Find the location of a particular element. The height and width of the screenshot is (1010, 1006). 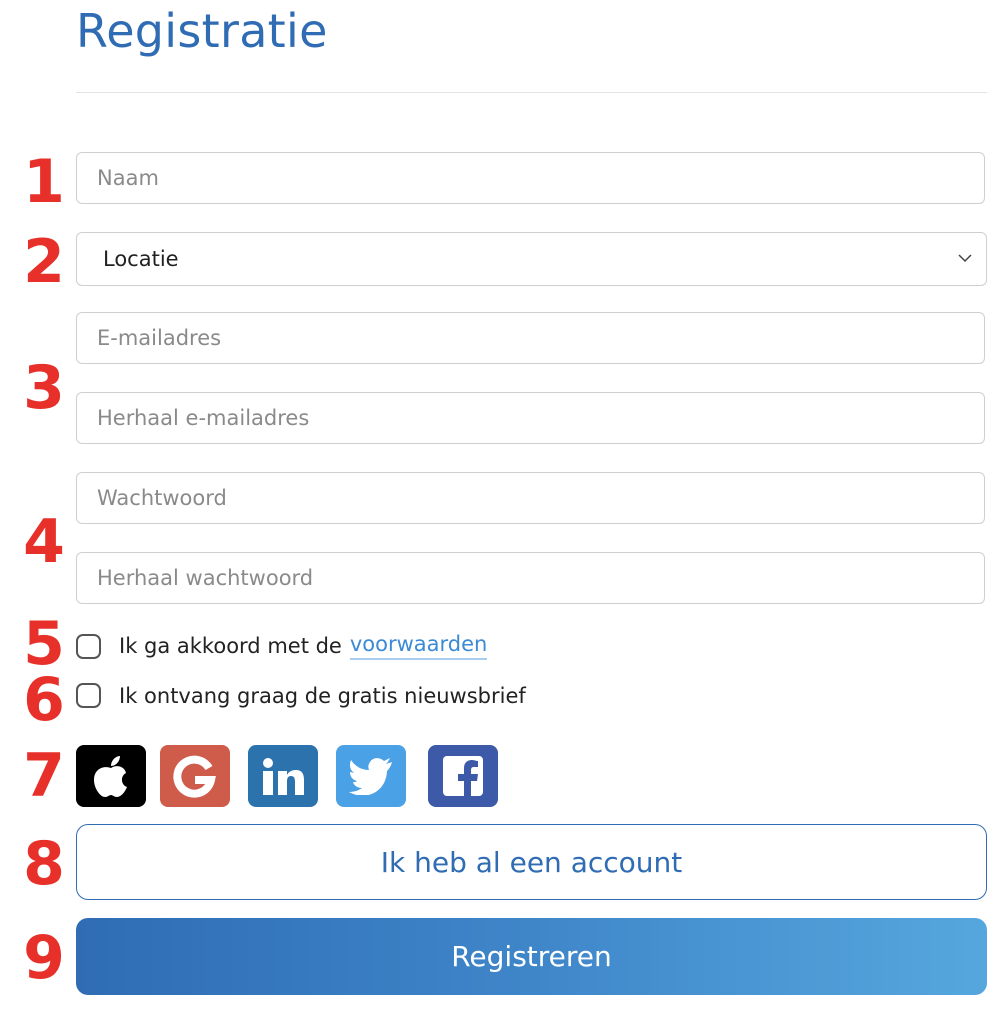

linkedin-login-button is located at coordinates (283, 776).